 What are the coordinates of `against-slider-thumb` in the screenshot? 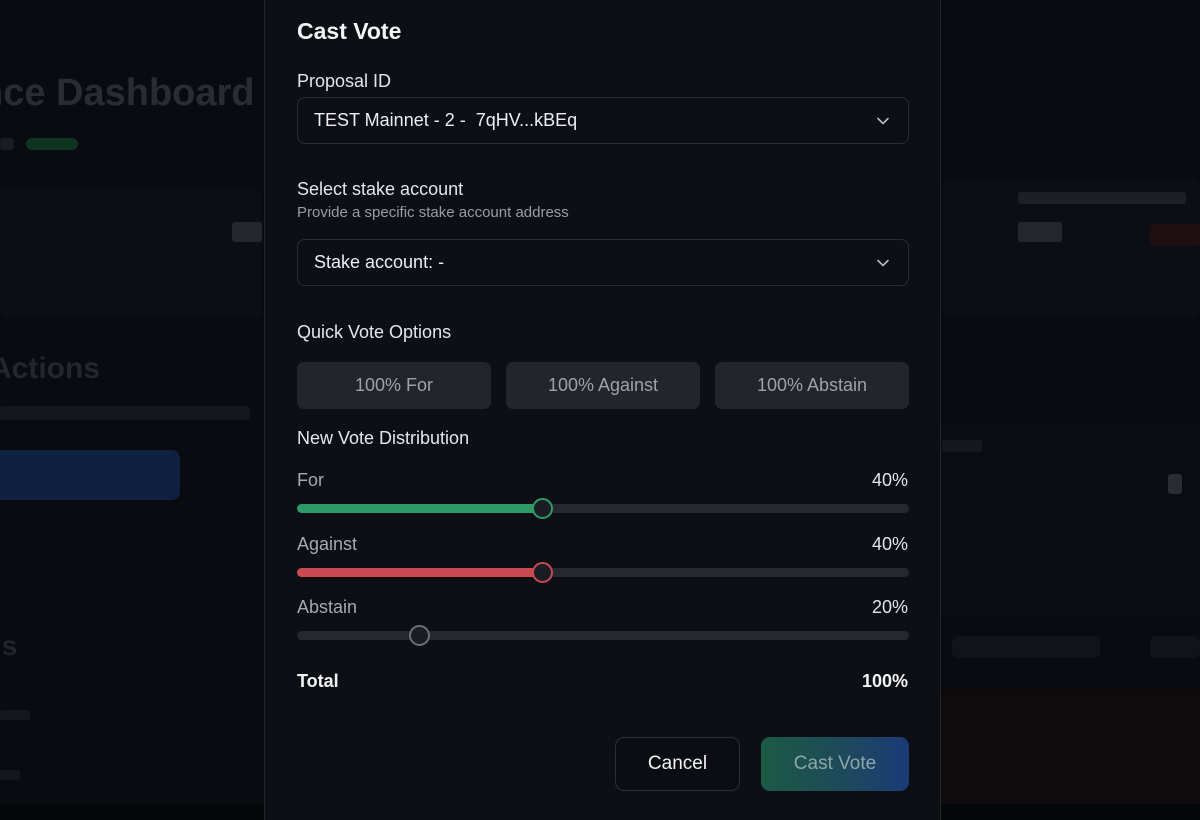 It's located at (542, 572).